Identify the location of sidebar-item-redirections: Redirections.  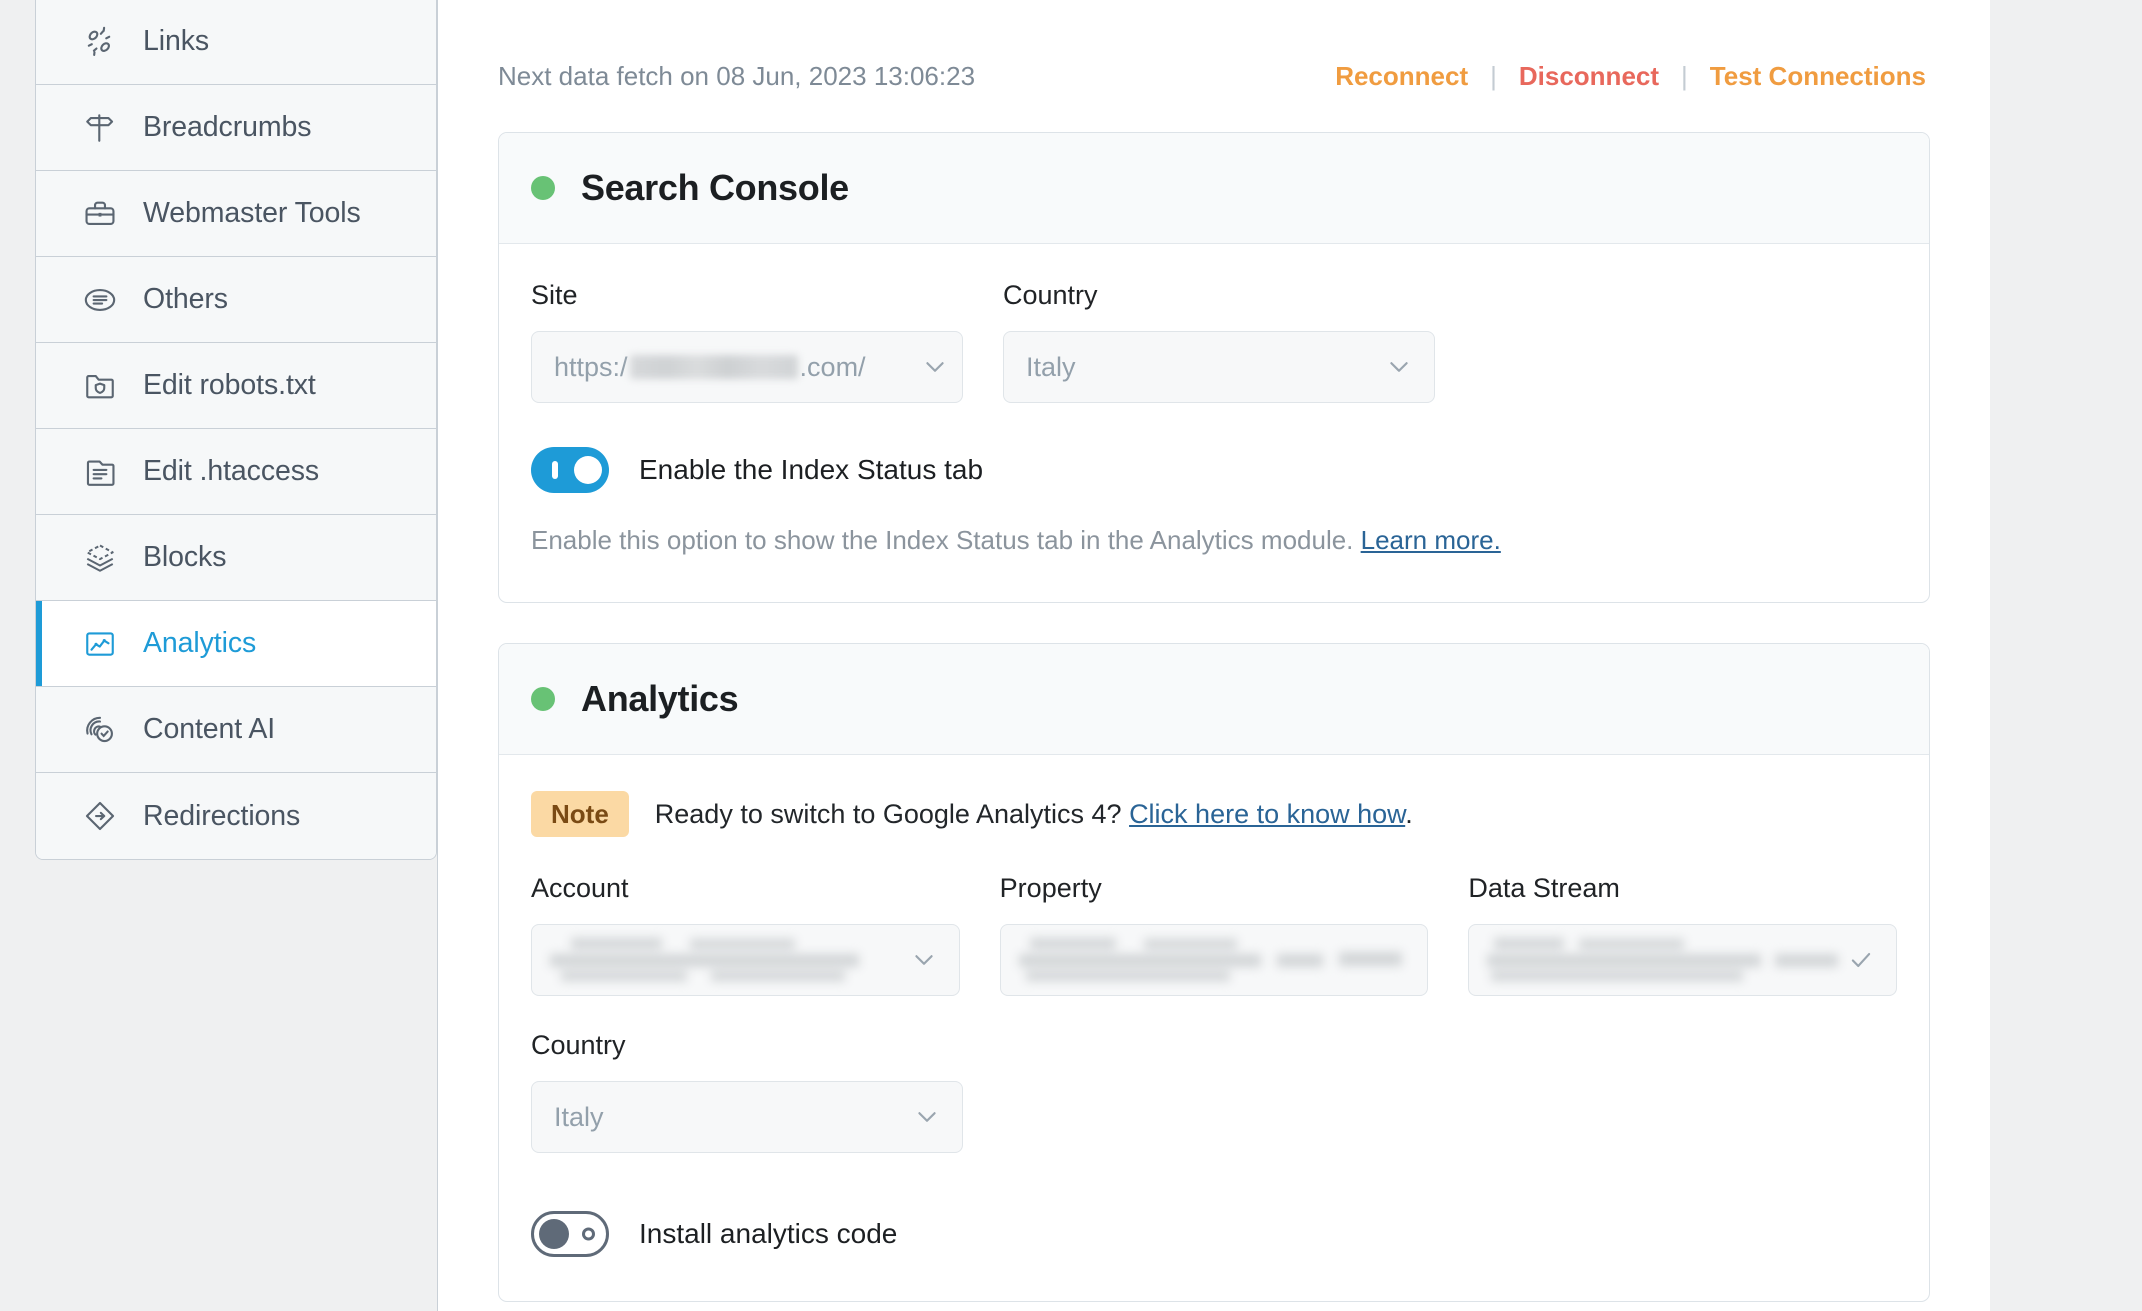
(236, 816).